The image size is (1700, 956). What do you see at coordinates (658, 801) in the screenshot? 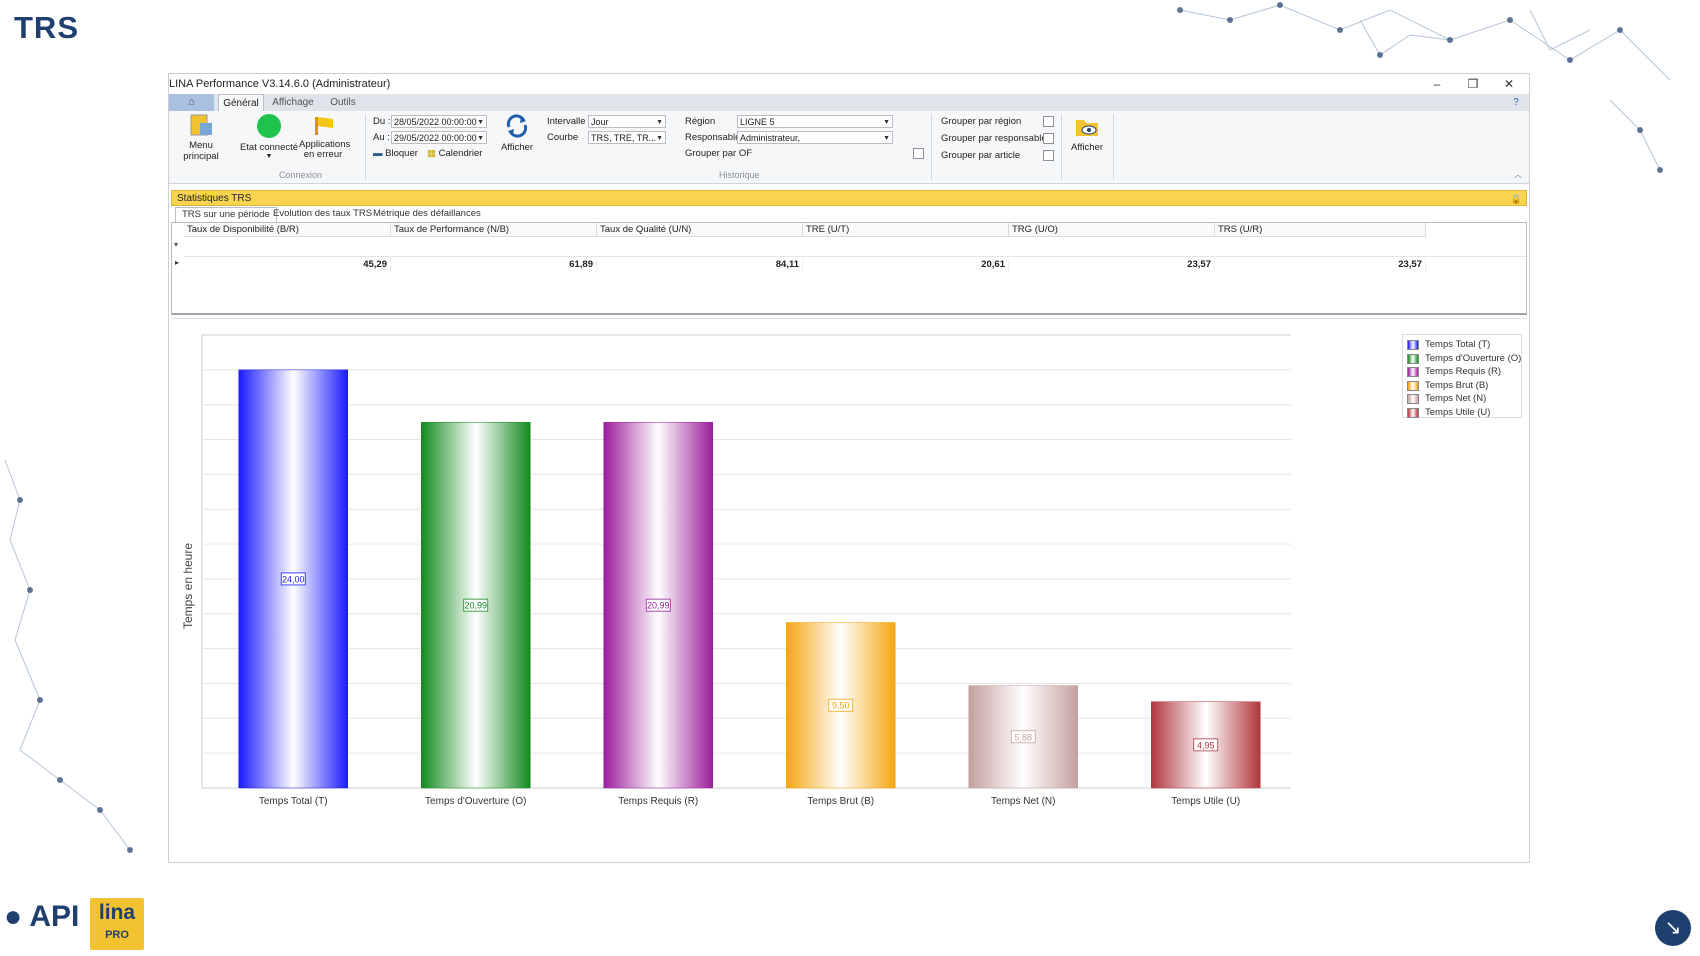
I see `x-tick-label: Temps Requis (R)` at bounding box center [658, 801].